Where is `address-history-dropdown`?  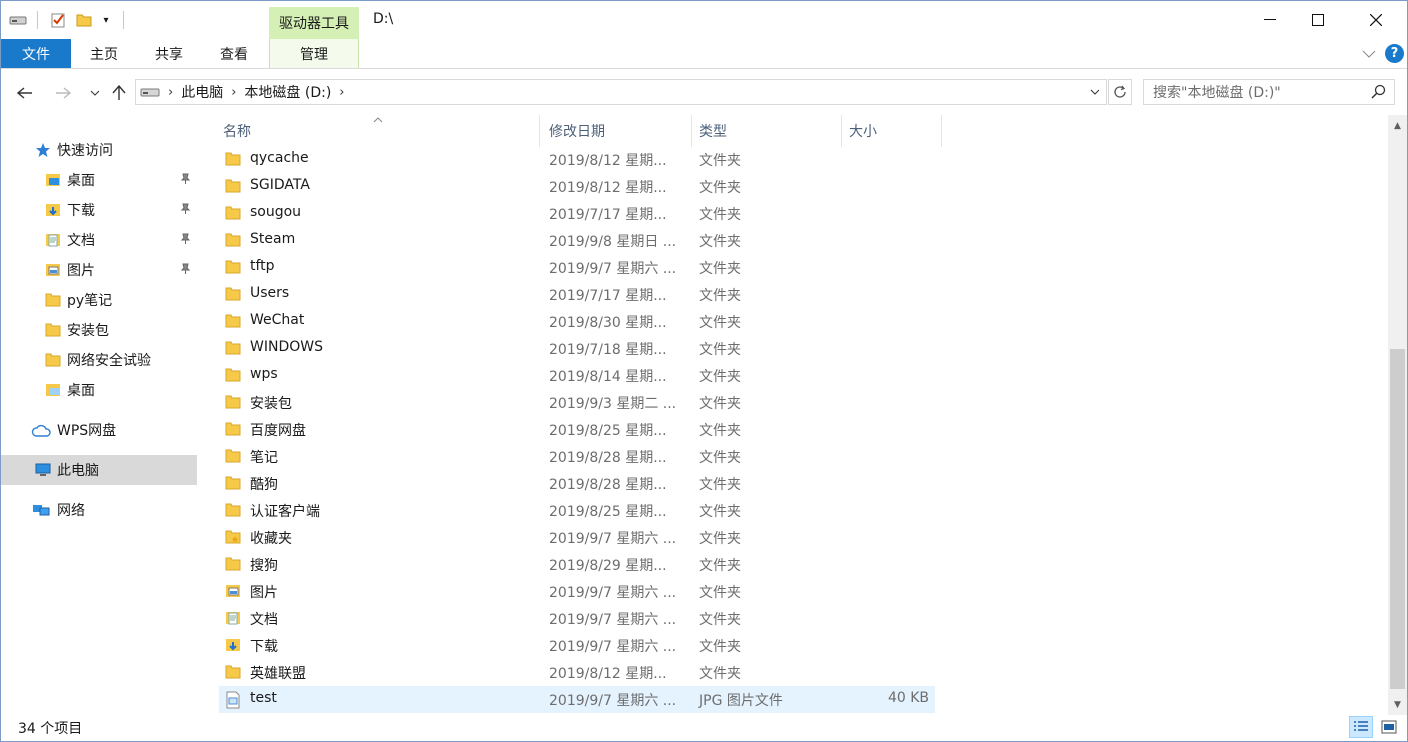 address-history-dropdown is located at coordinates (1095, 92).